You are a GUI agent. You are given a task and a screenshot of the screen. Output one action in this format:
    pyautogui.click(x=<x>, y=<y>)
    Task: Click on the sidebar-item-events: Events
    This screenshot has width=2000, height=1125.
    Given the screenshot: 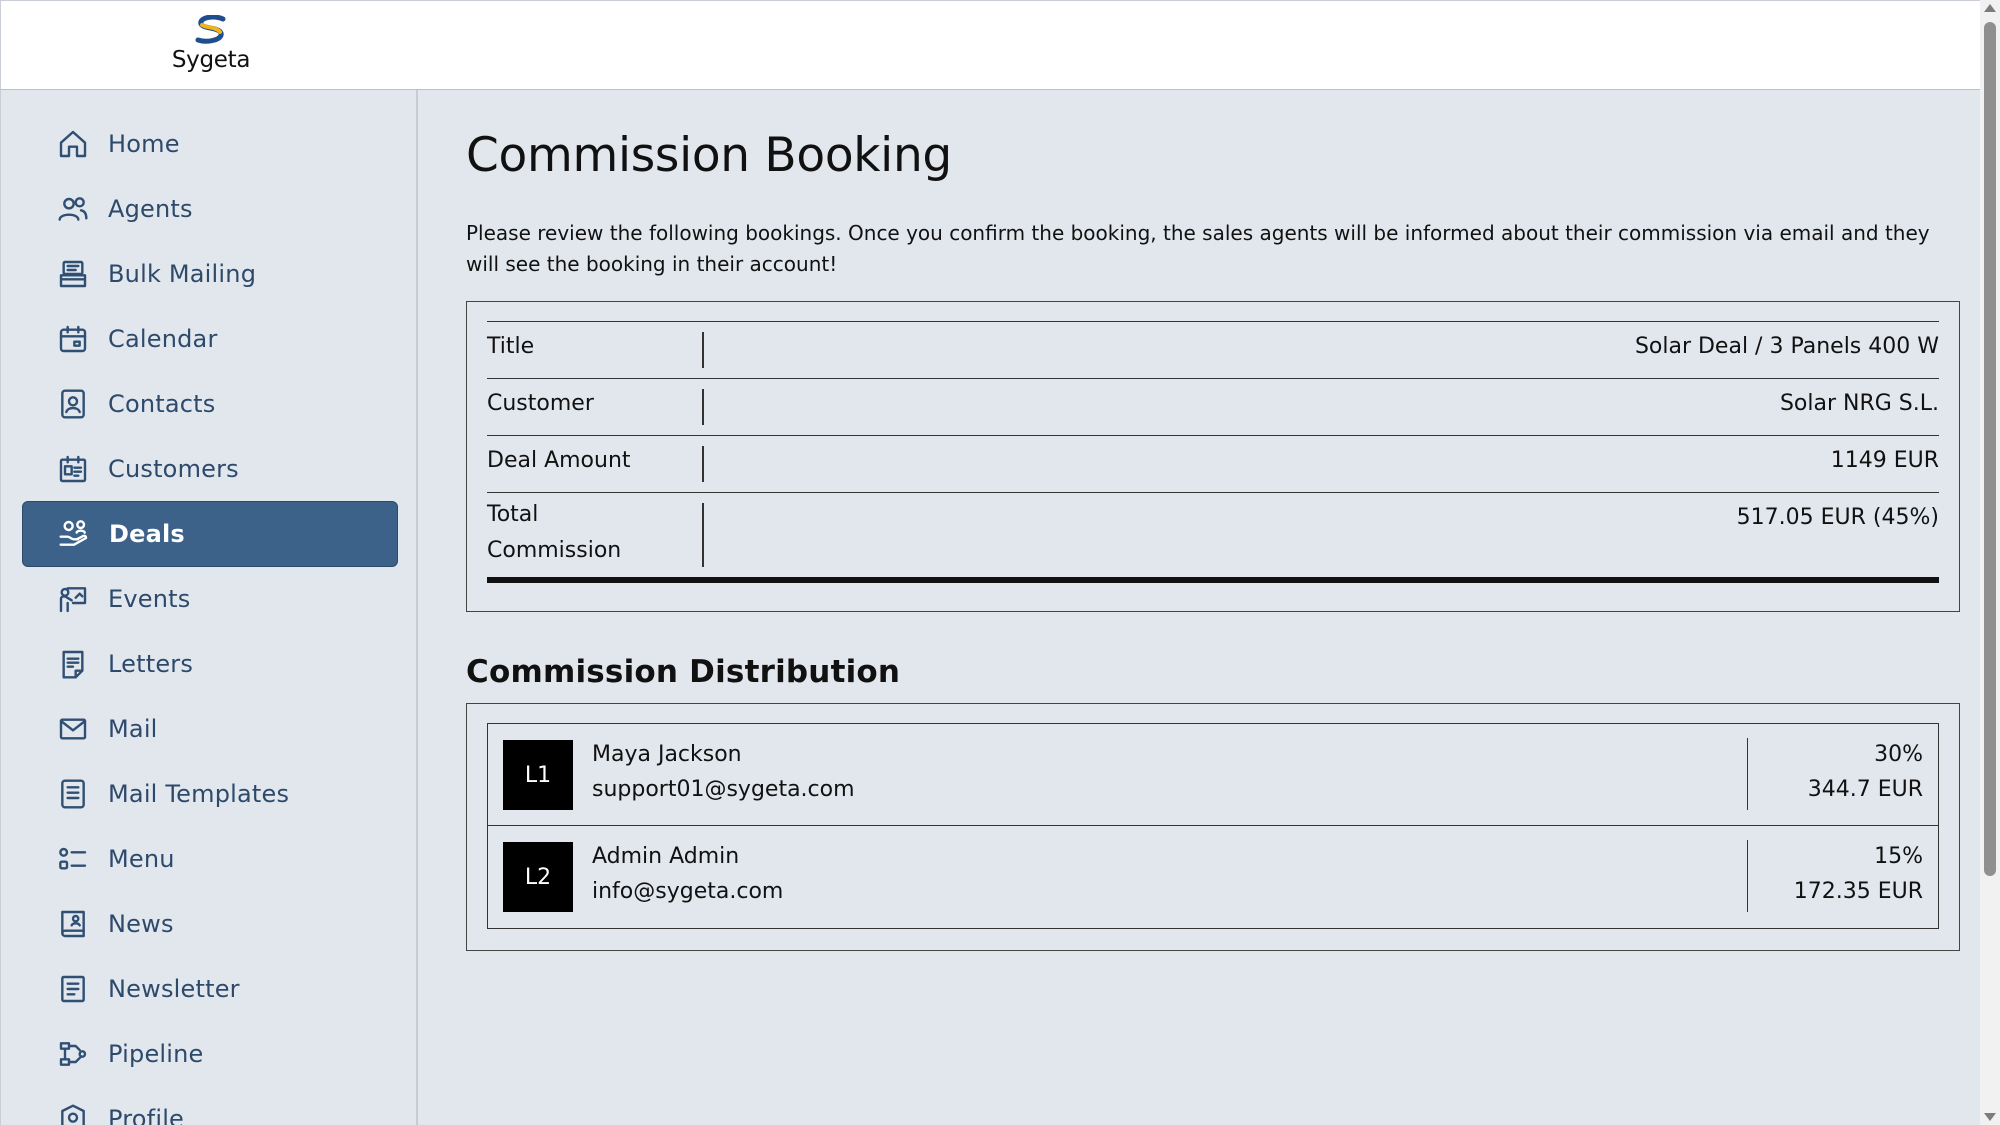 What is the action you would take?
    pyautogui.click(x=210, y=599)
    